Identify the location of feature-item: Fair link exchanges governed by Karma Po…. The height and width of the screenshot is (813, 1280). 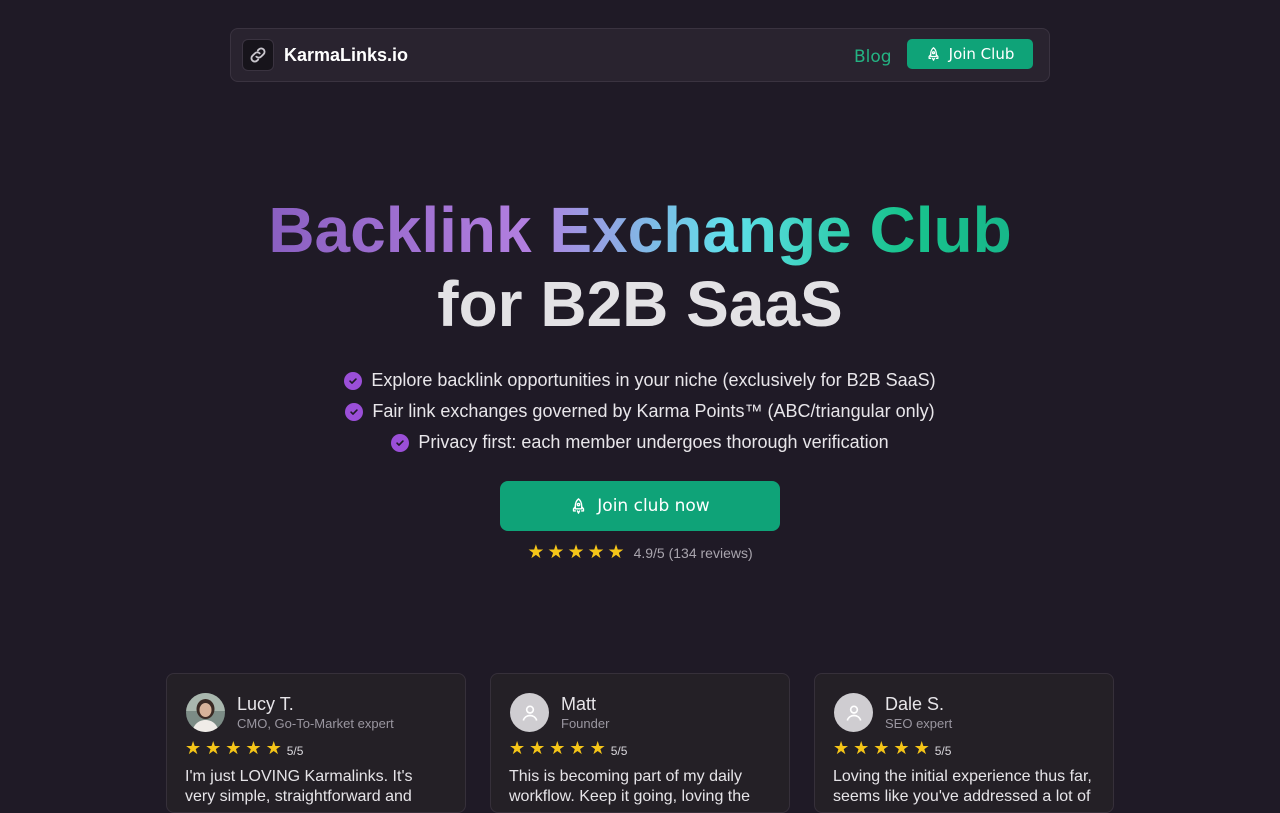
(640, 411).